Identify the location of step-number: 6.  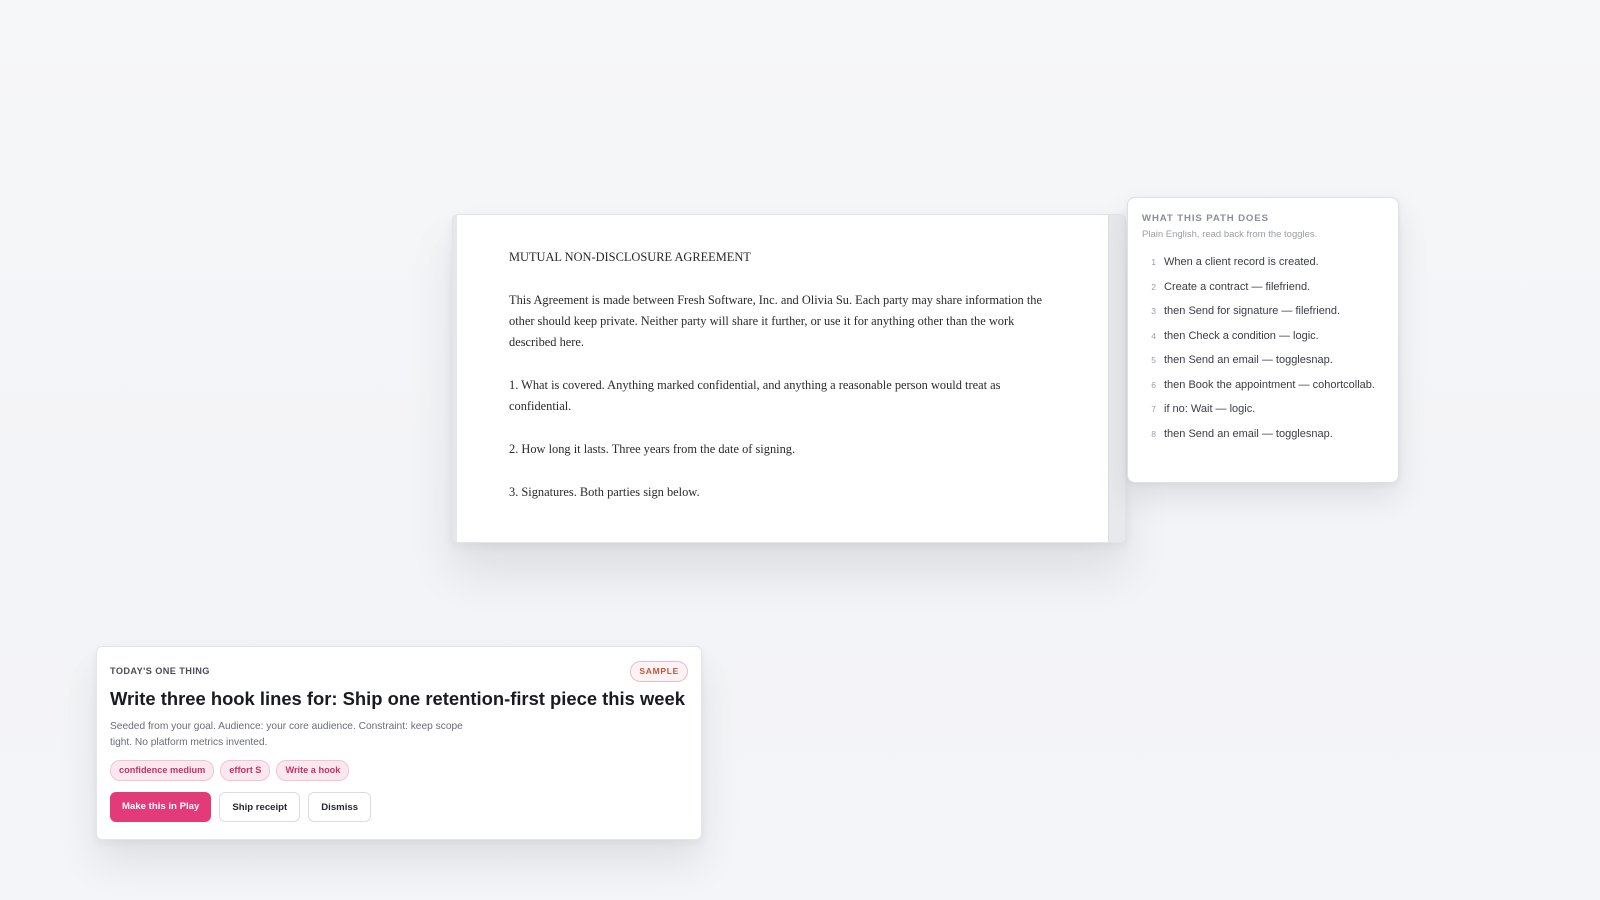
(1153, 384).